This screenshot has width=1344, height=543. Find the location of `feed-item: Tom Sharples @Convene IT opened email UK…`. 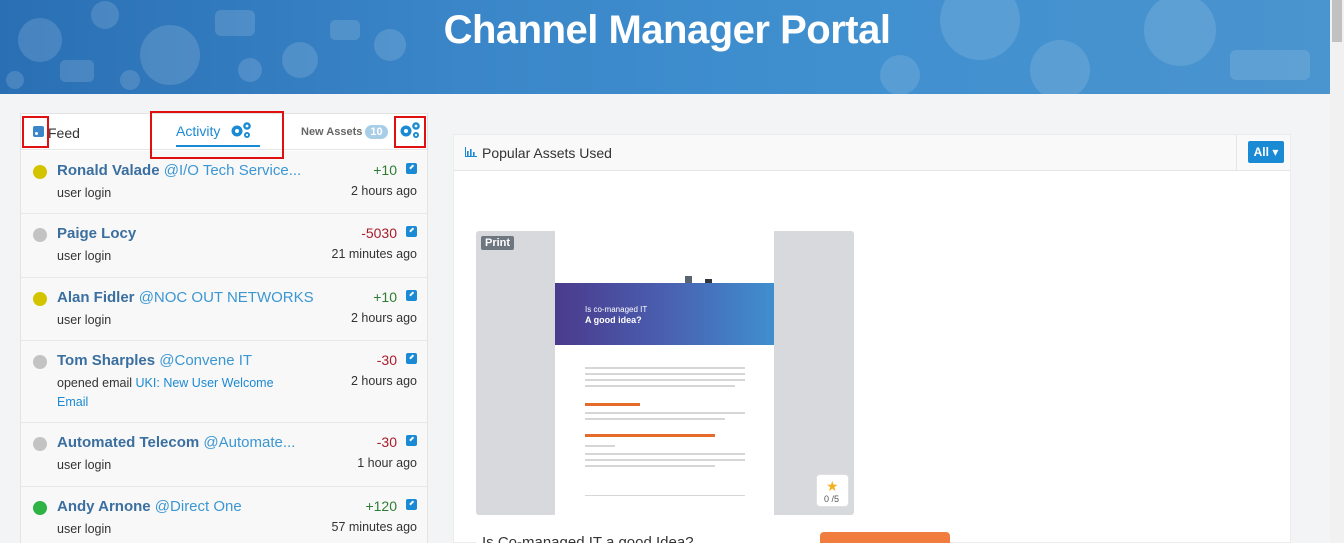

feed-item: Tom Sharples @Convene IT opened email UK… is located at coordinates (224, 382).